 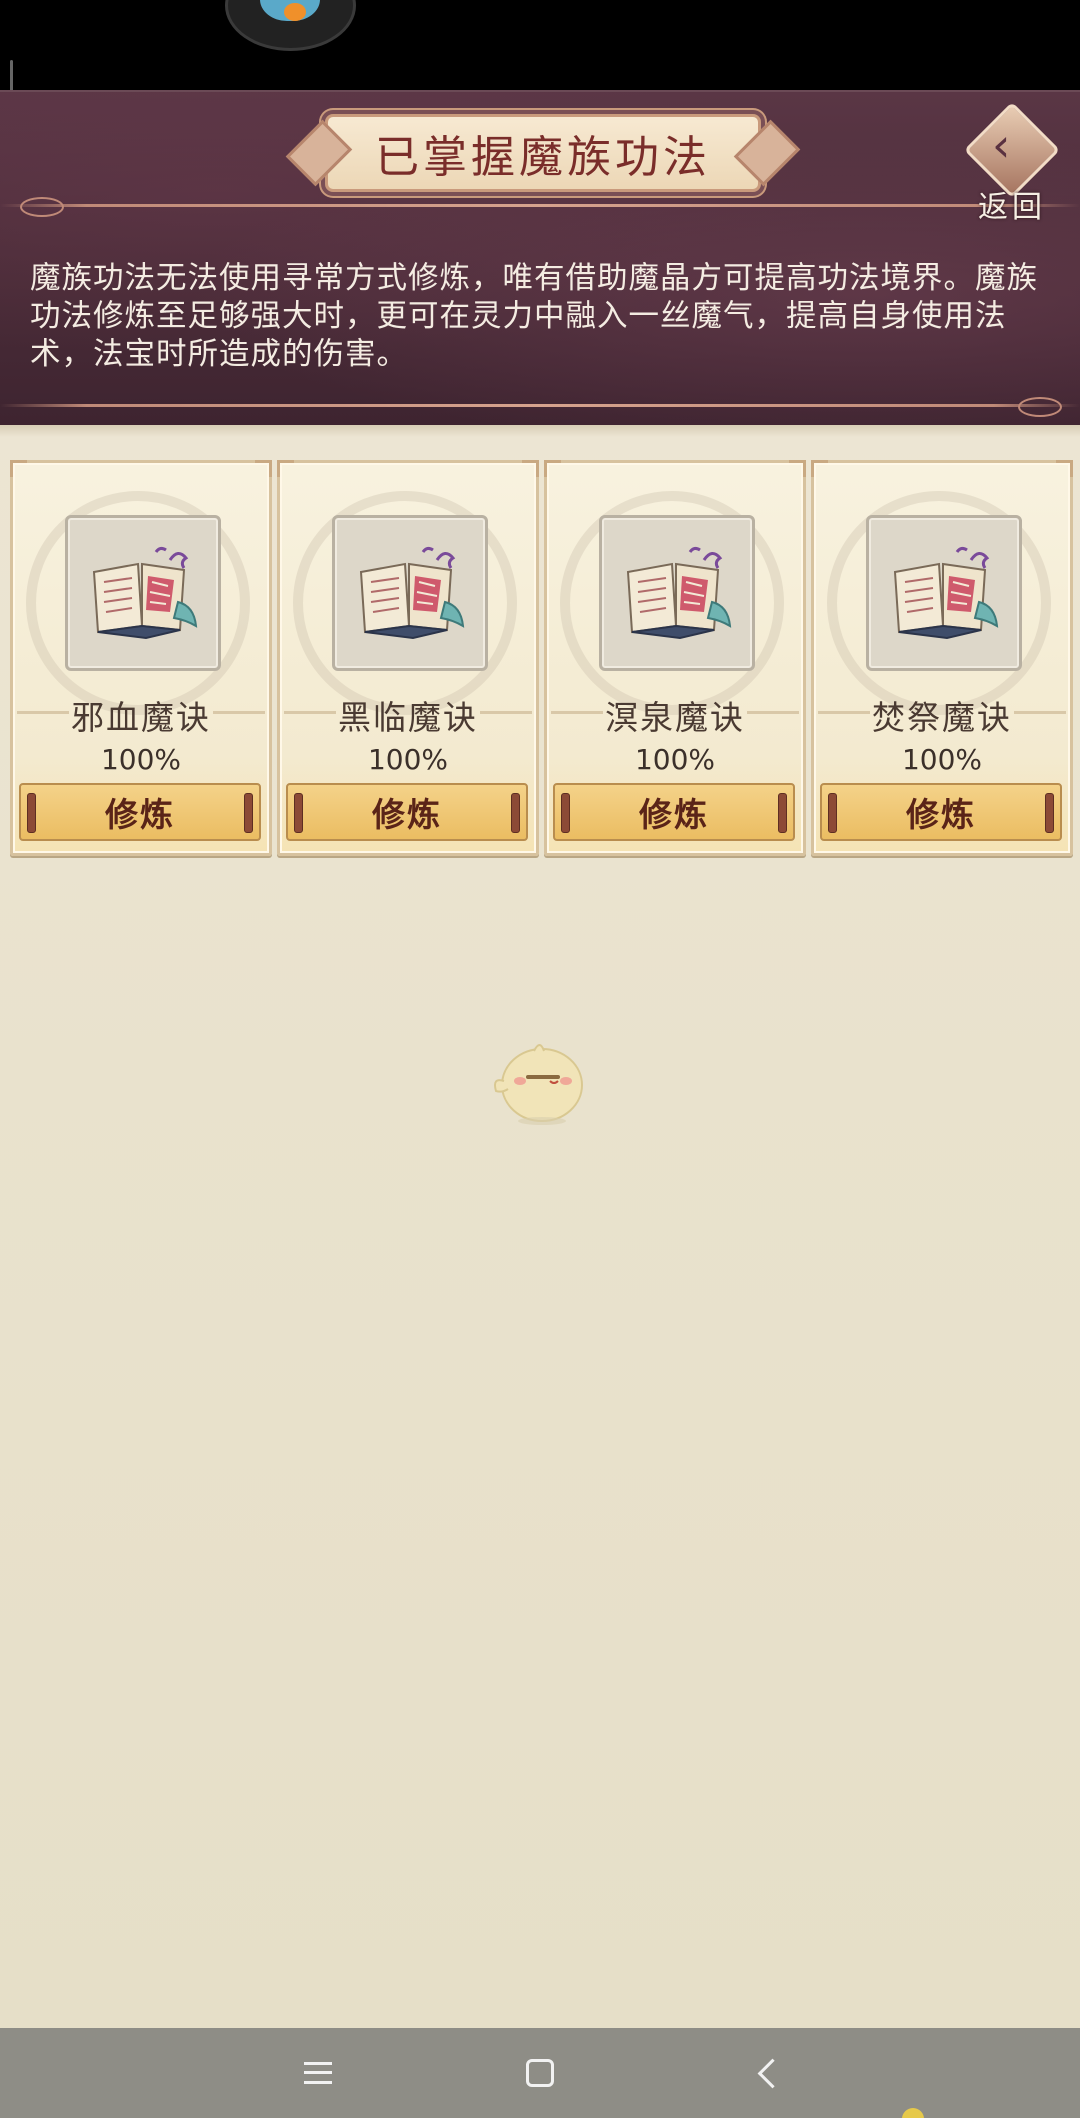 I want to click on skill-card: 溟泉魔诀 100% 修炼, so click(x=675, y=658).